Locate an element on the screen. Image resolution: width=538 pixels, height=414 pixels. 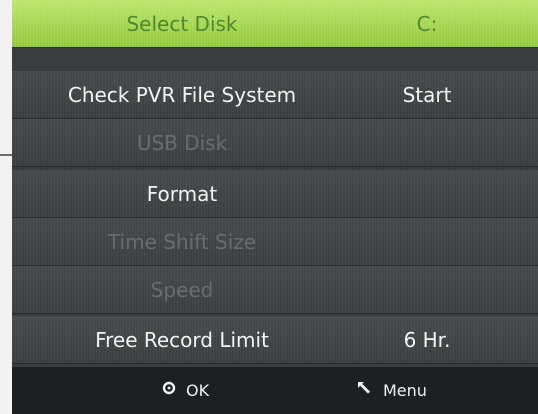
menu-row-label: Format is located at coordinates (182, 194).